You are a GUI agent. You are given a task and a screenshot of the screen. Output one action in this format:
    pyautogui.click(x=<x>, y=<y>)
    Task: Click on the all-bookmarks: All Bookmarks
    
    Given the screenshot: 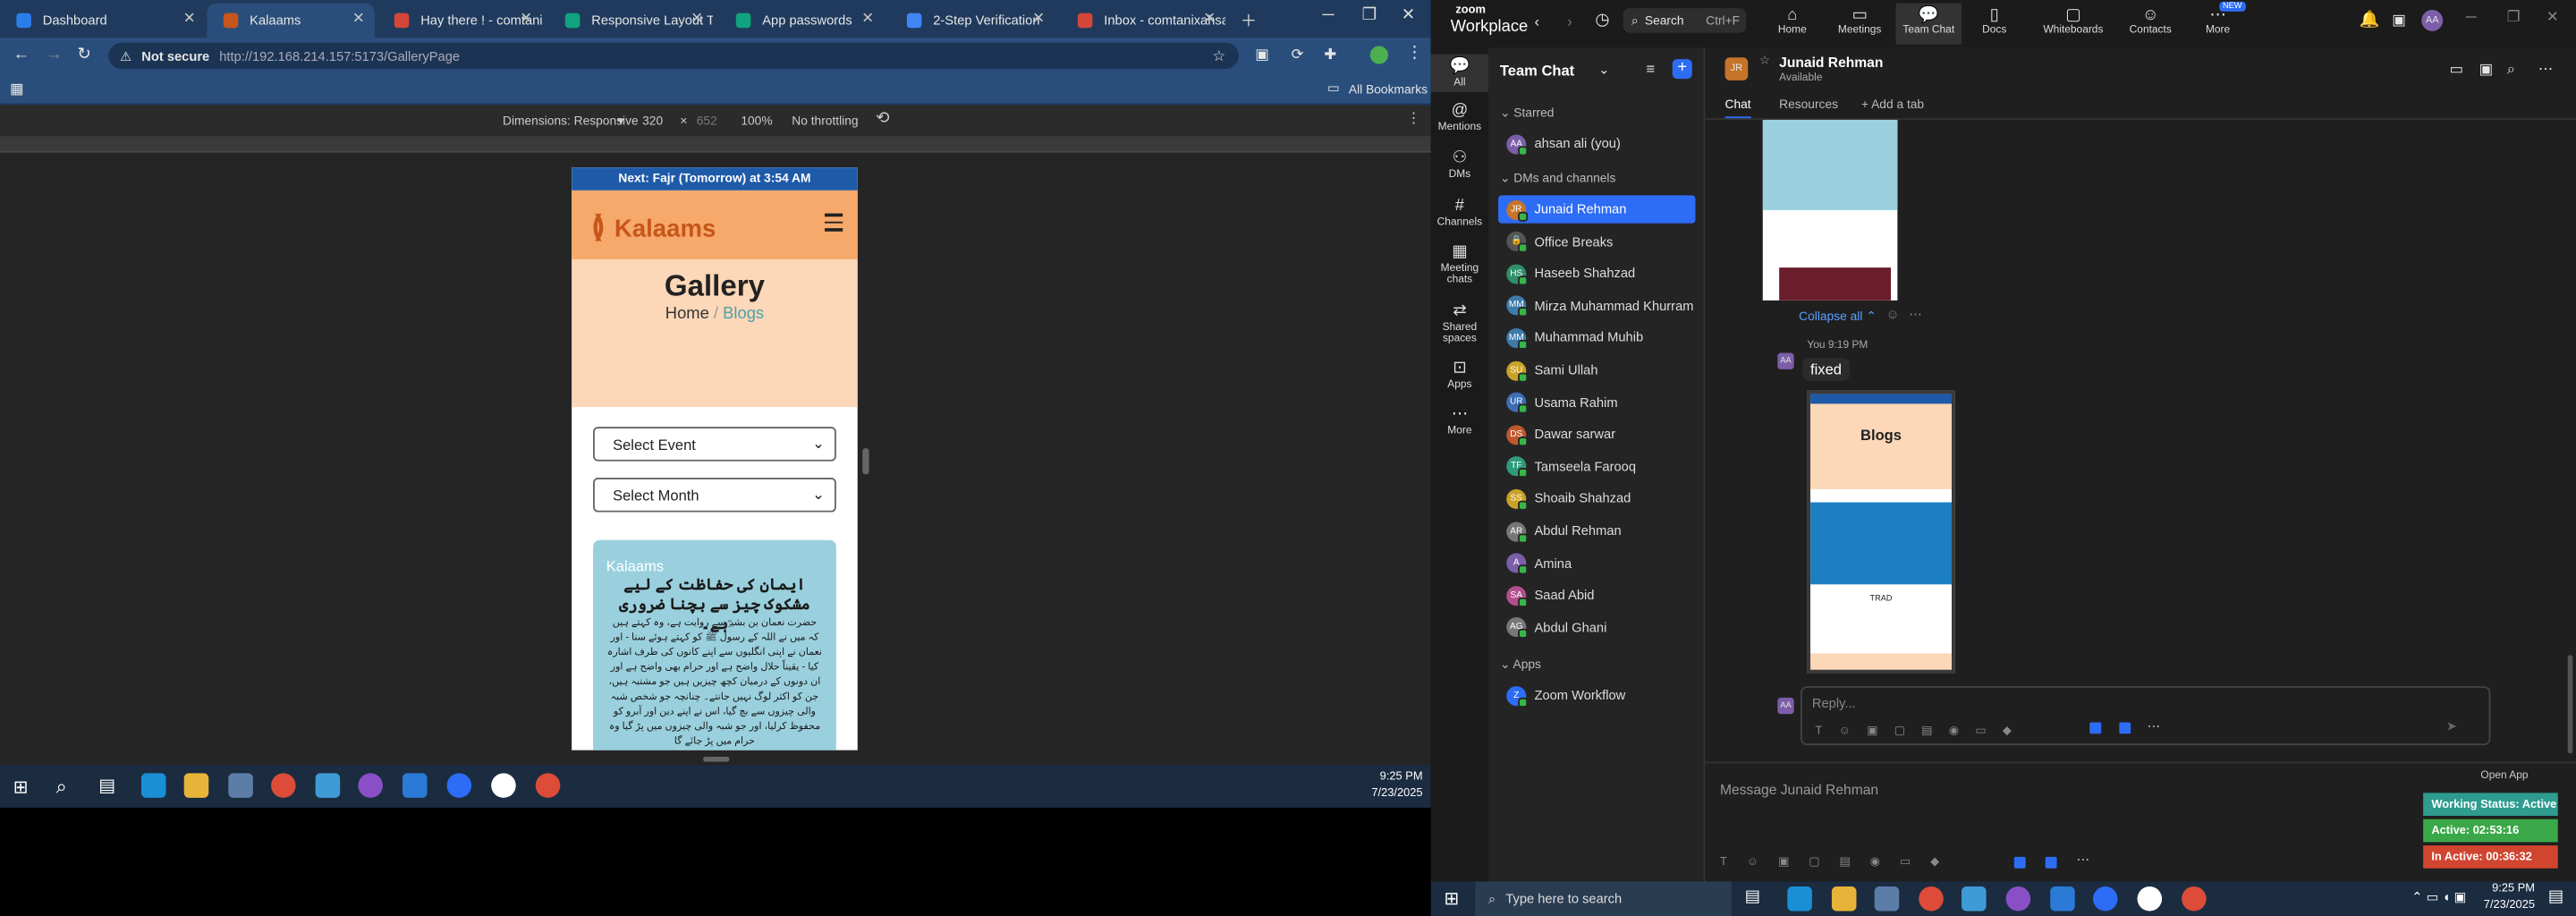 What is the action you would take?
    pyautogui.click(x=1388, y=90)
    